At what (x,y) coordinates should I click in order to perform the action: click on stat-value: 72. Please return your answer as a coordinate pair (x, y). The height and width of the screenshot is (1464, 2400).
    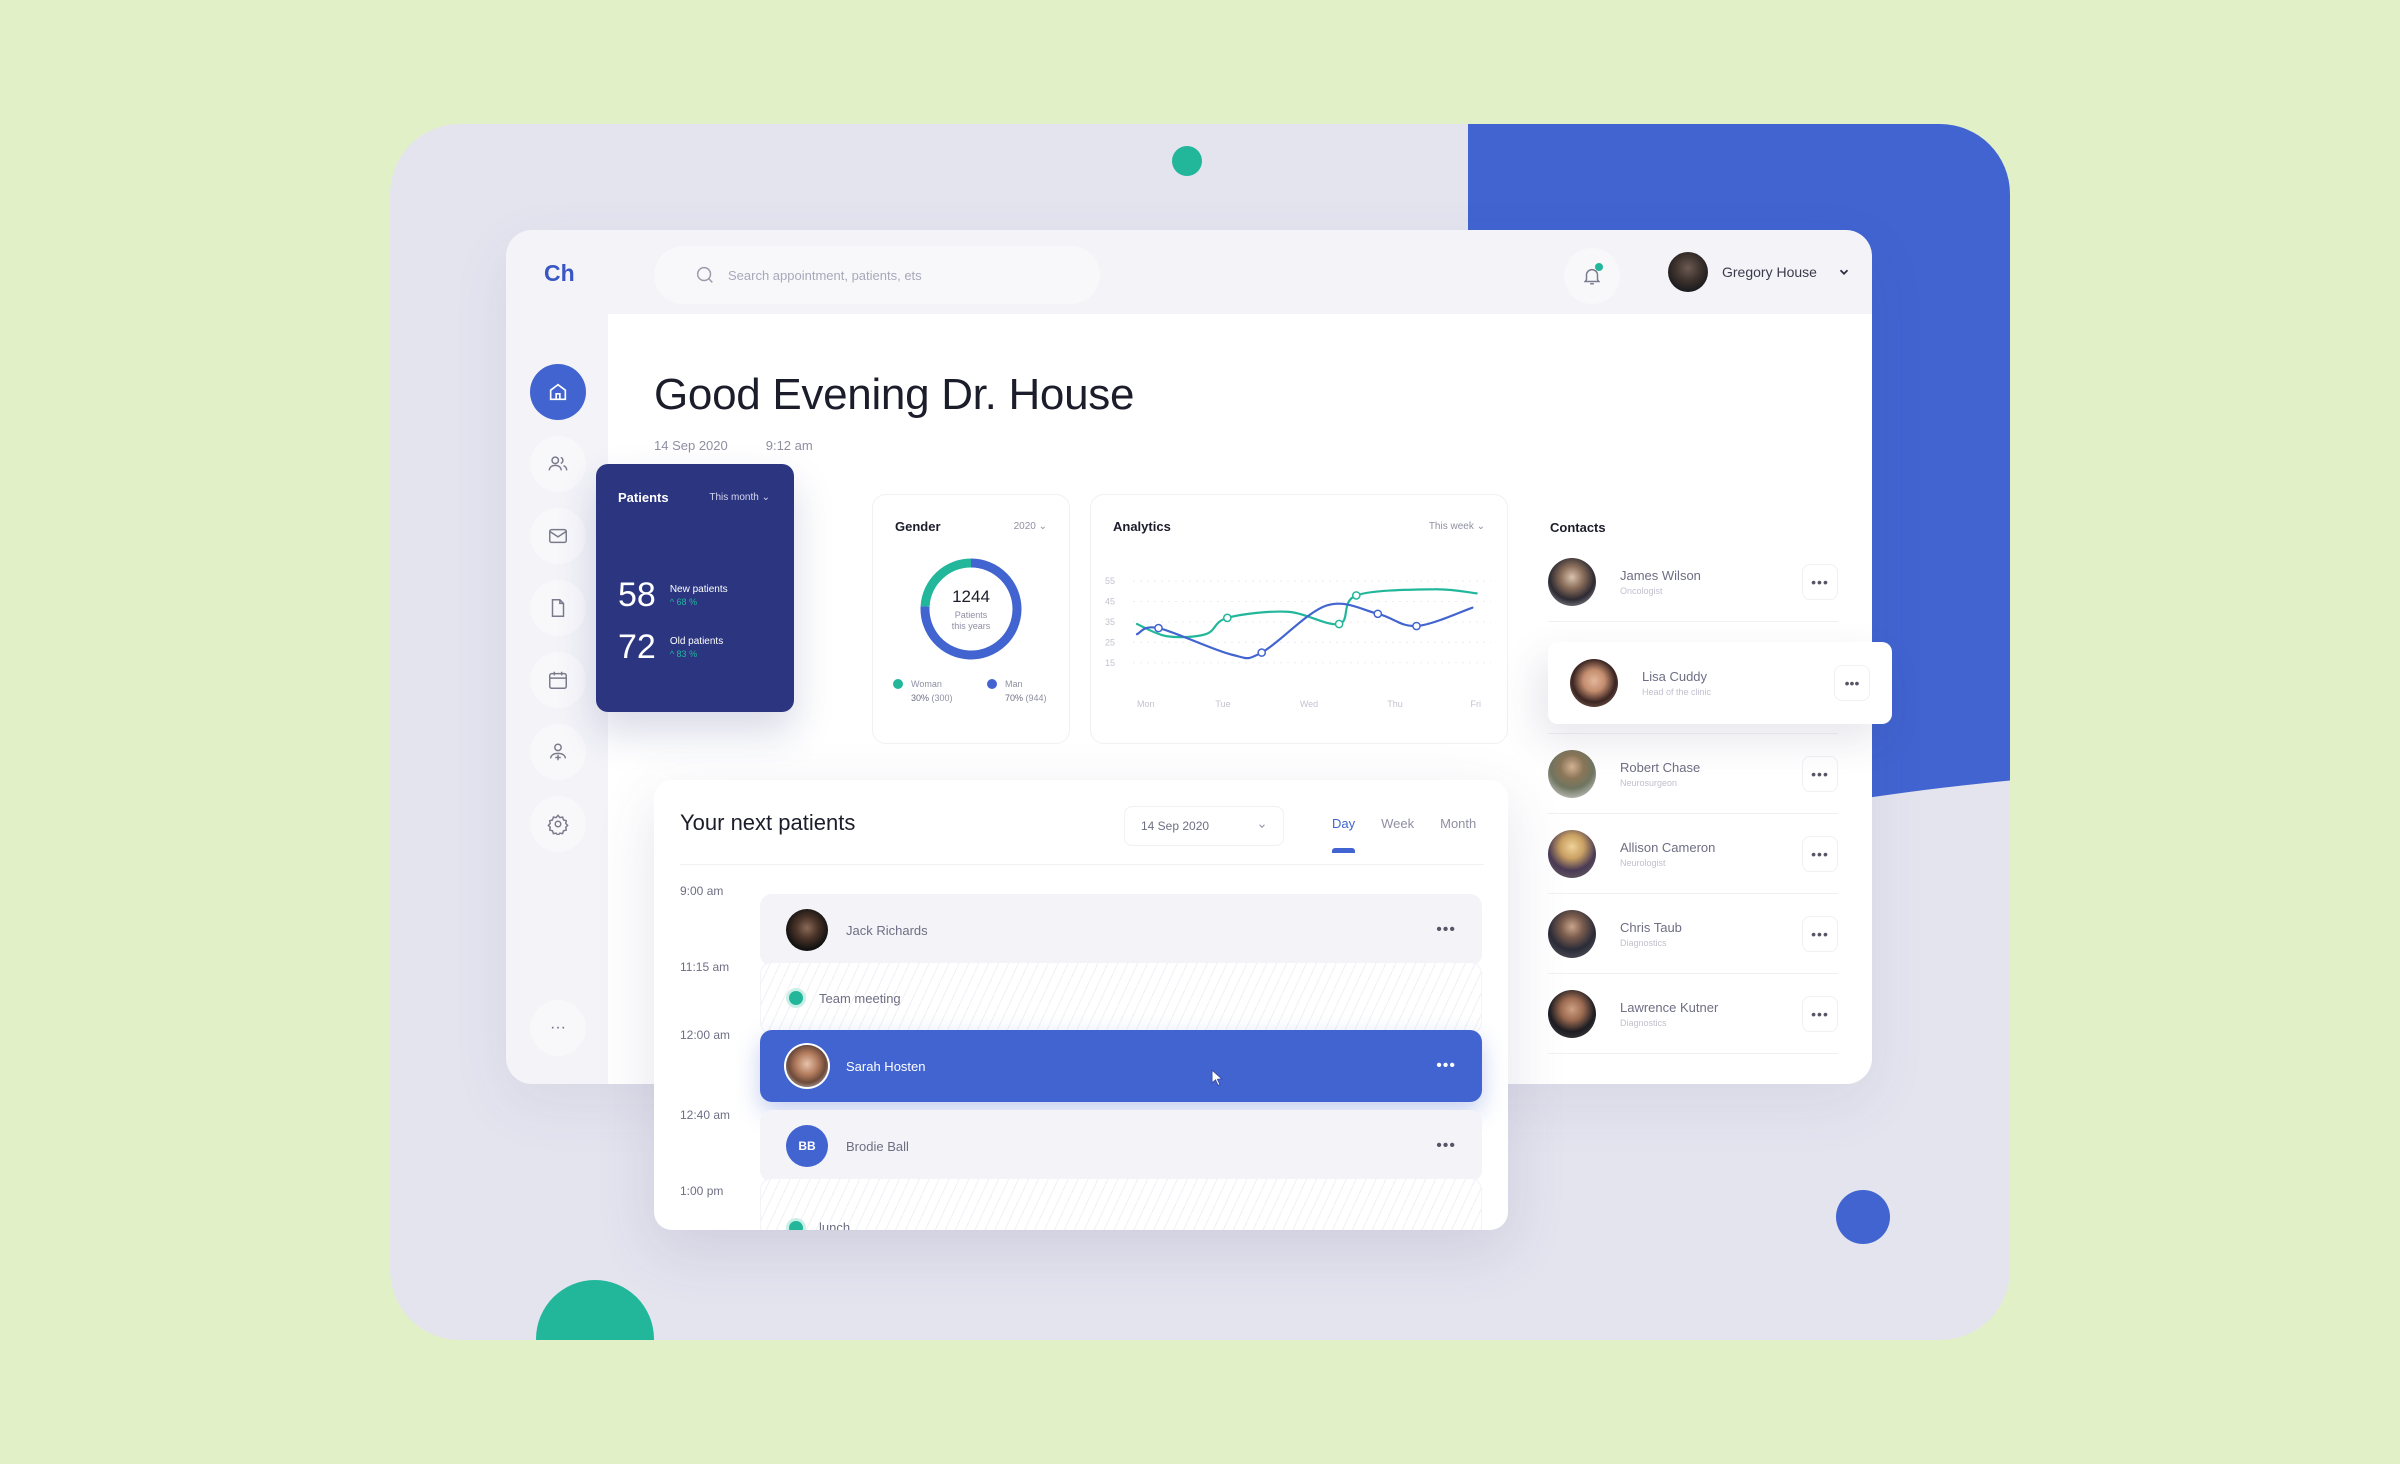
    Looking at the image, I should click on (637, 647).